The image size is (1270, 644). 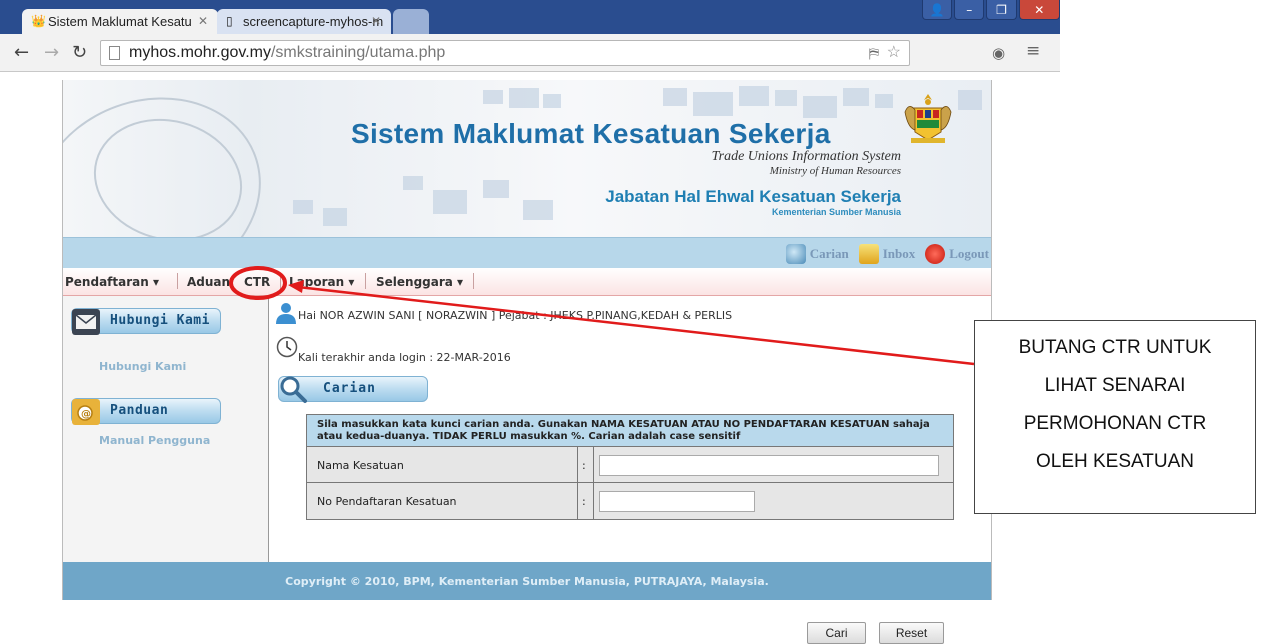 What do you see at coordinates (200, 52) in the screenshot?
I see `url-host: myhos.mohr.gov.my` at bounding box center [200, 52].